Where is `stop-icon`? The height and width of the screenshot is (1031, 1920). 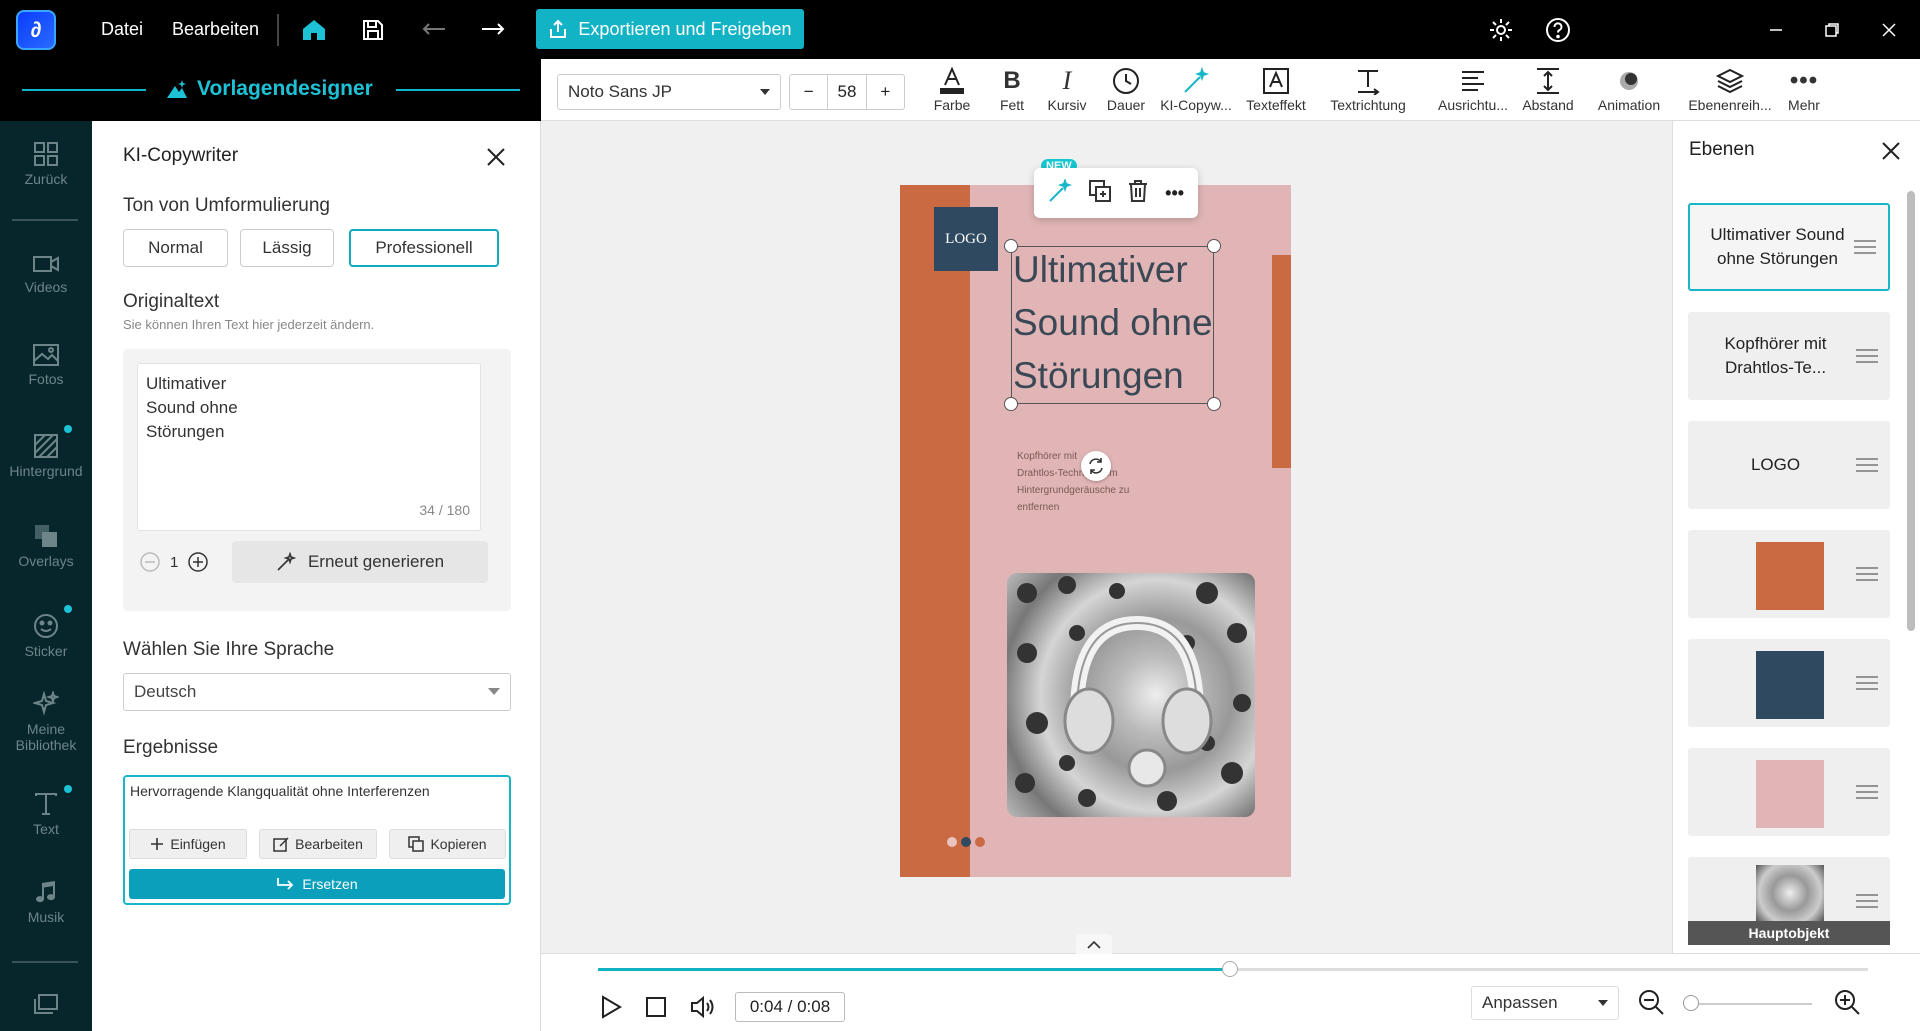
stop-icon is located at coordinates (656, 1009).